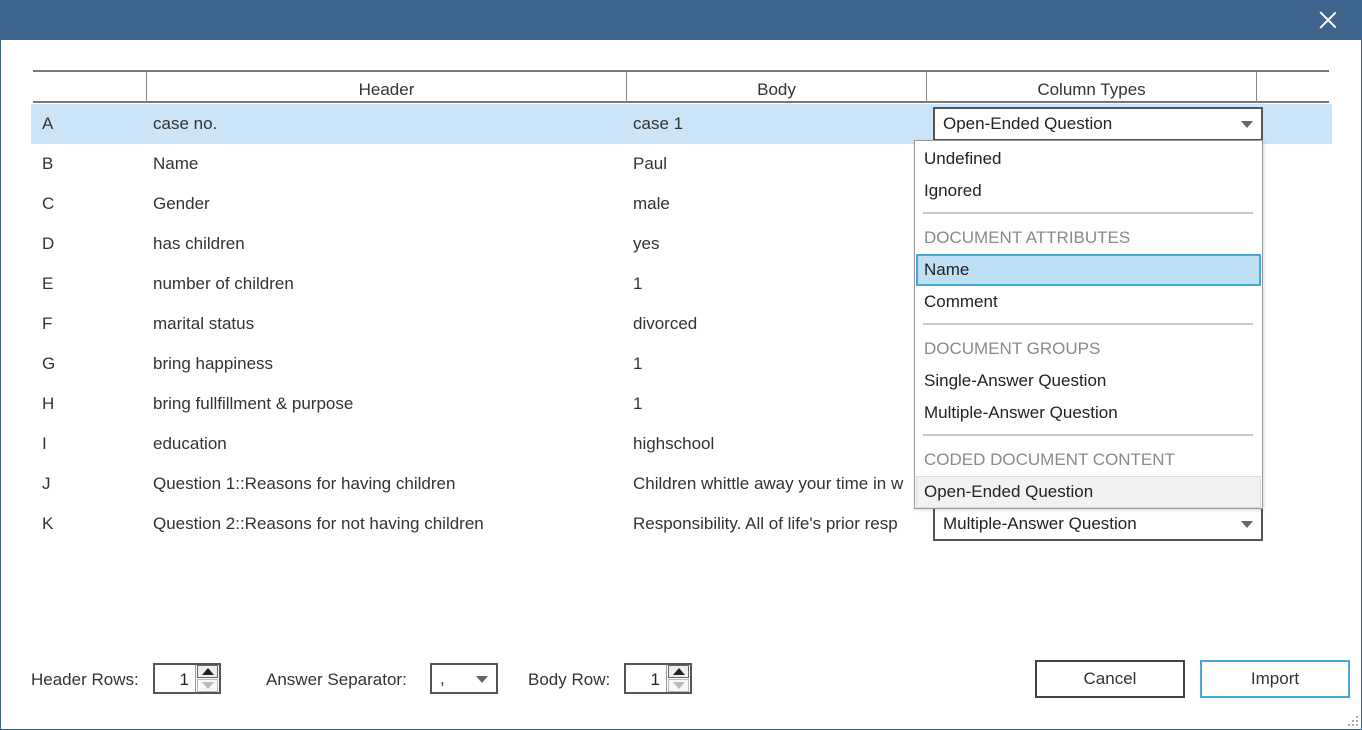 The height and width of the screenshot is (730, 1362). What do you see at coordinates (1088, 492) in the screenshot?
I see `option-open-ended: Open-Ended Question` at bounding box center [1088, 492].